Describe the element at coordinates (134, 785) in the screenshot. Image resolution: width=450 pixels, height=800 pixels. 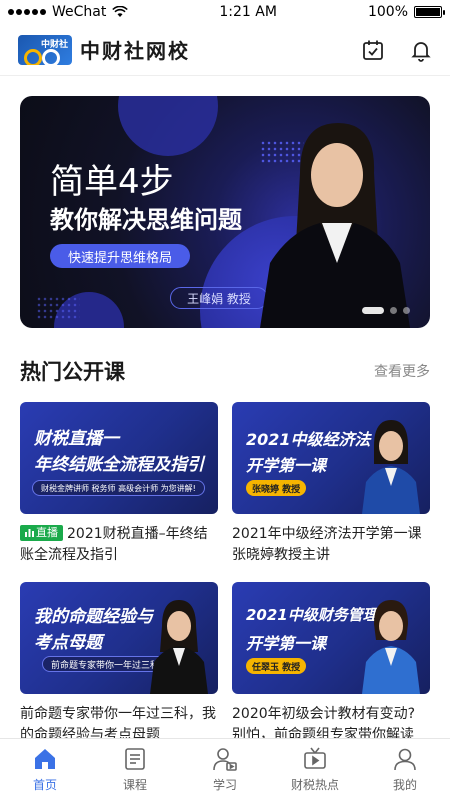
I see `tab-label: 课程` at that location.